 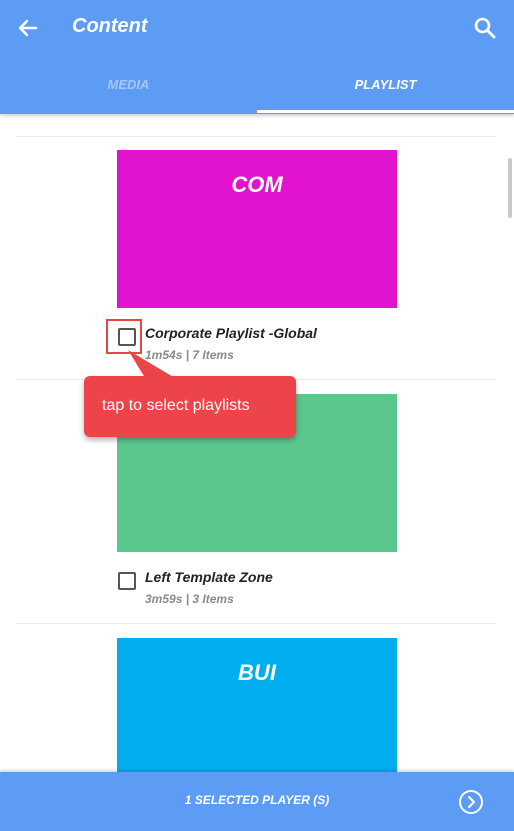 What do you see at coordinates (231, 333) in the screenshot?
I see `playlist-name: Corporate Playlist -Global` at bounding box center [231, 333].